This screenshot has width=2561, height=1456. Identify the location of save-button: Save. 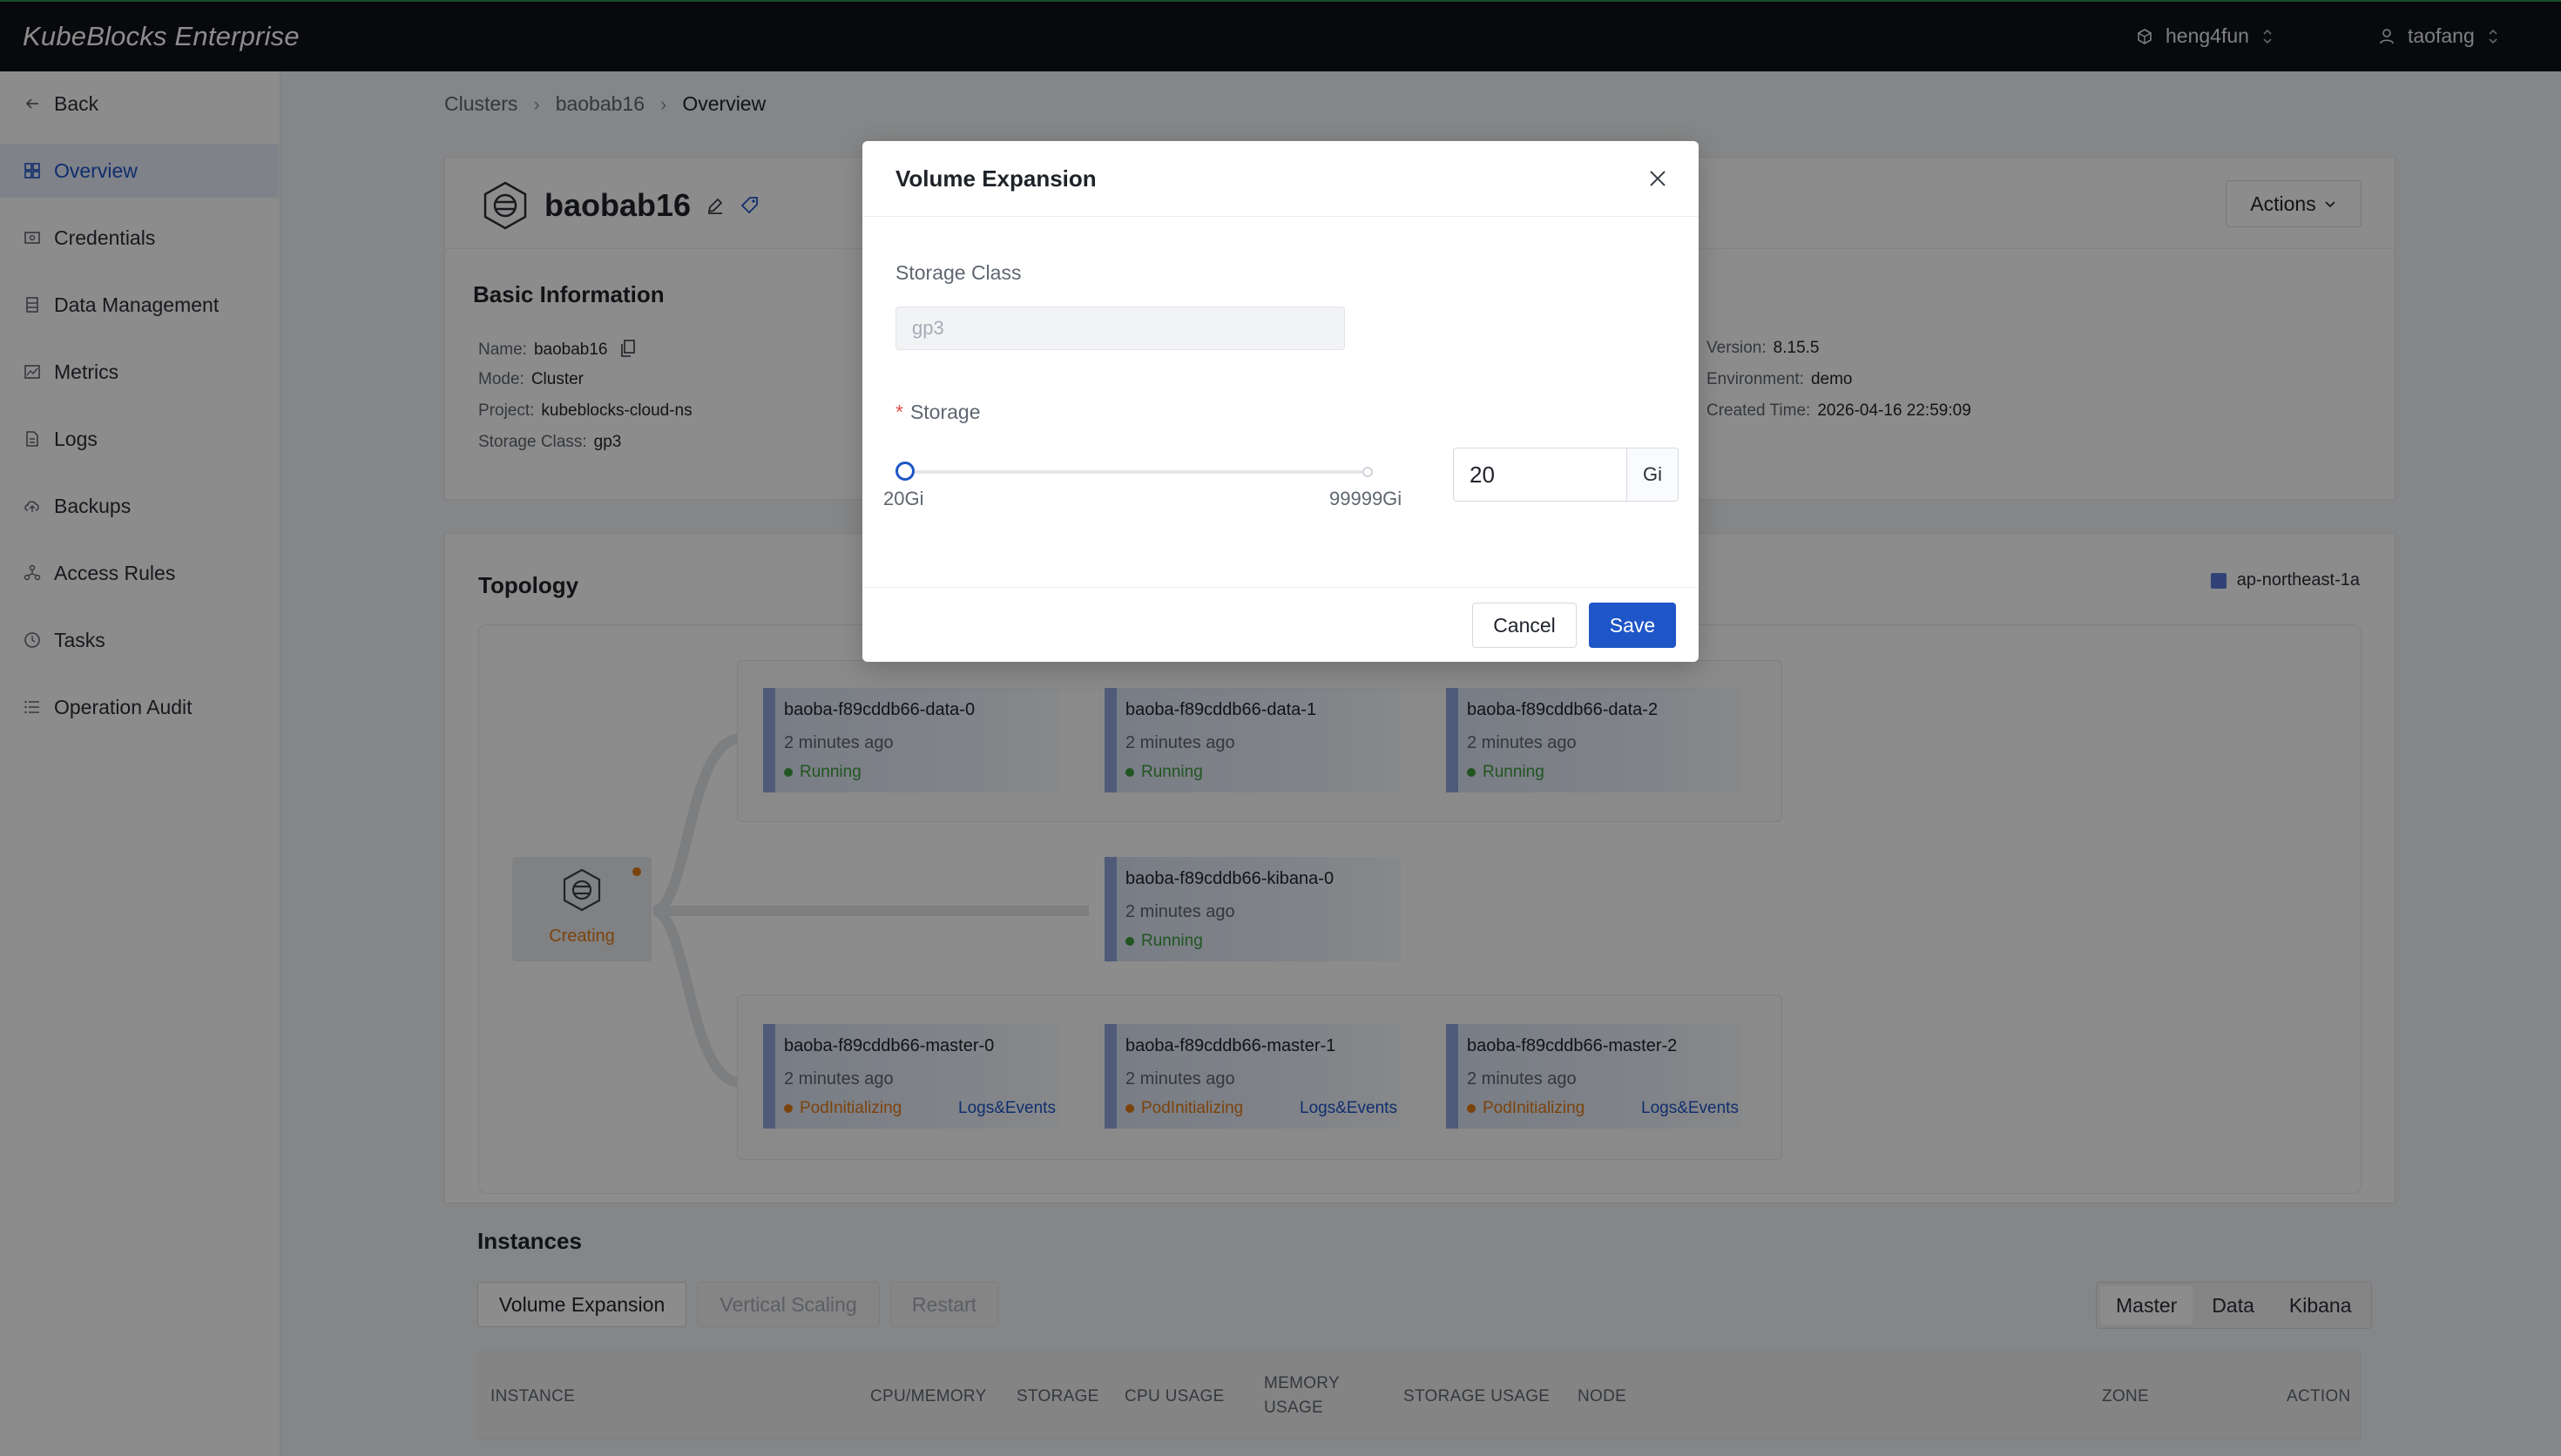
(1632, 625).